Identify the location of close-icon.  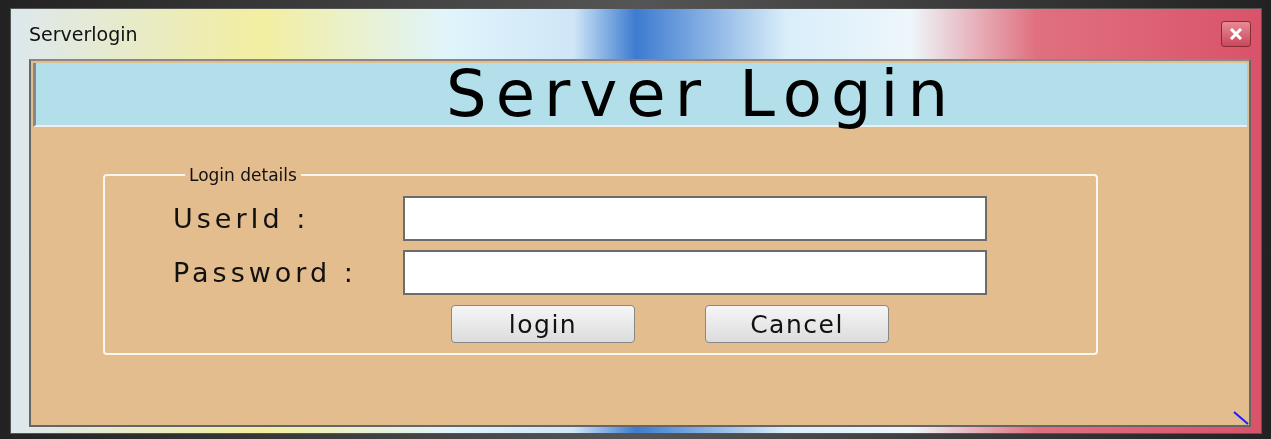
(1236, 34).